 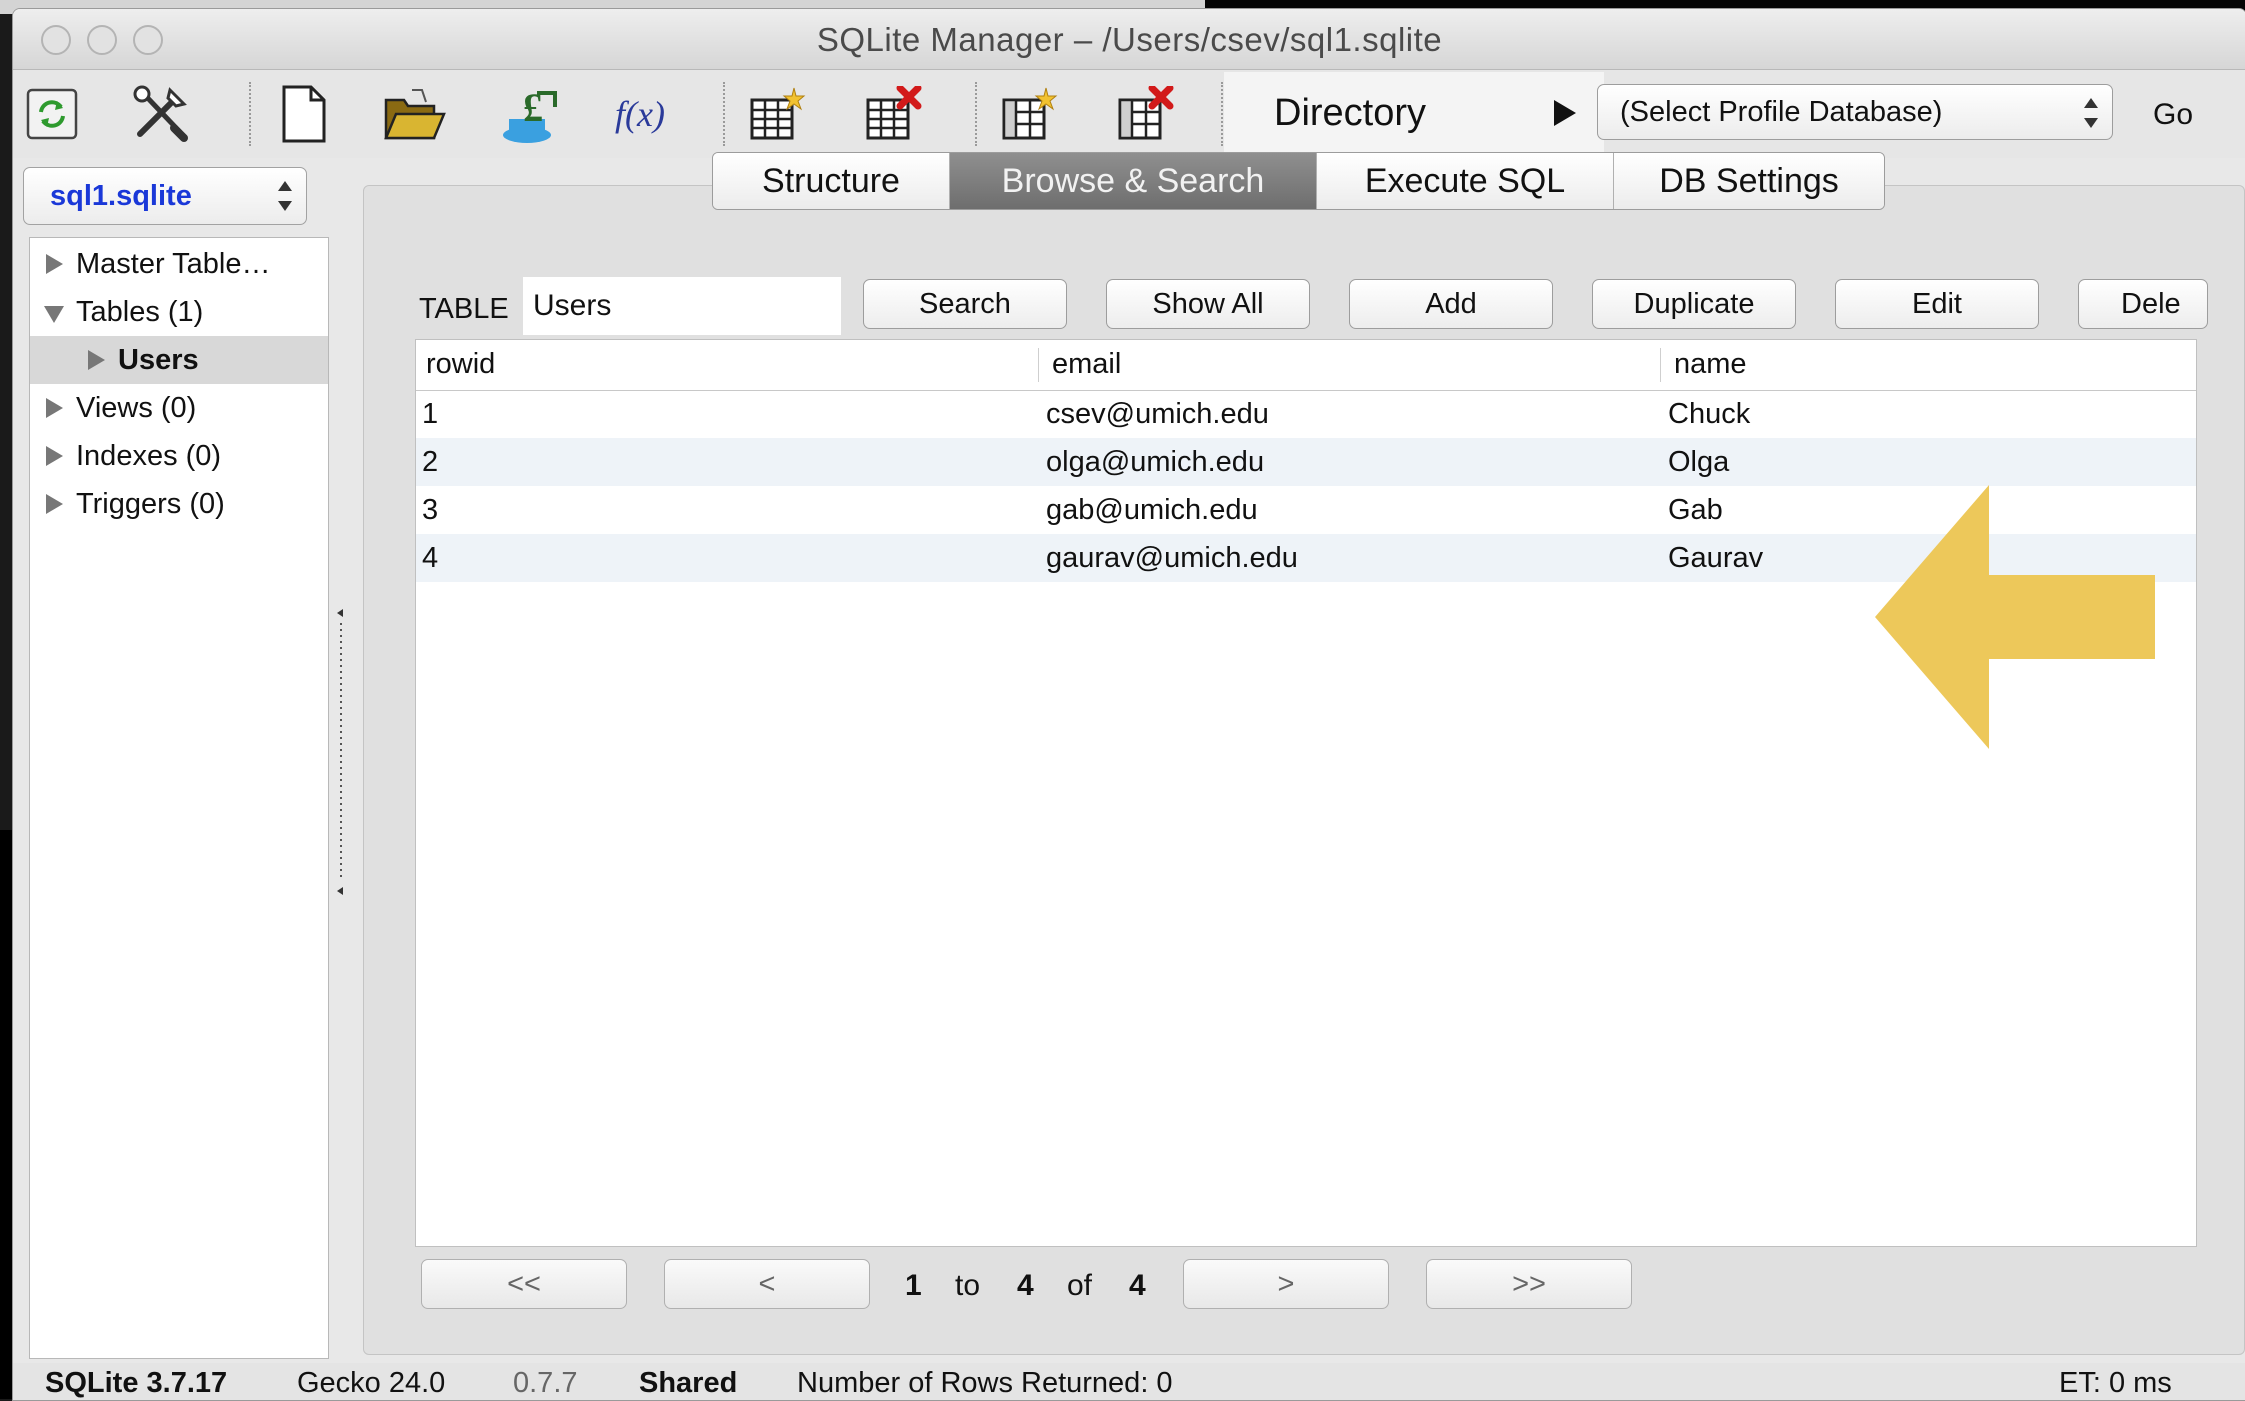 What do you see at coordinates (158, 360) in the screenshot?
I see `tree-item-label: Users` at bounding box center [158, 360].